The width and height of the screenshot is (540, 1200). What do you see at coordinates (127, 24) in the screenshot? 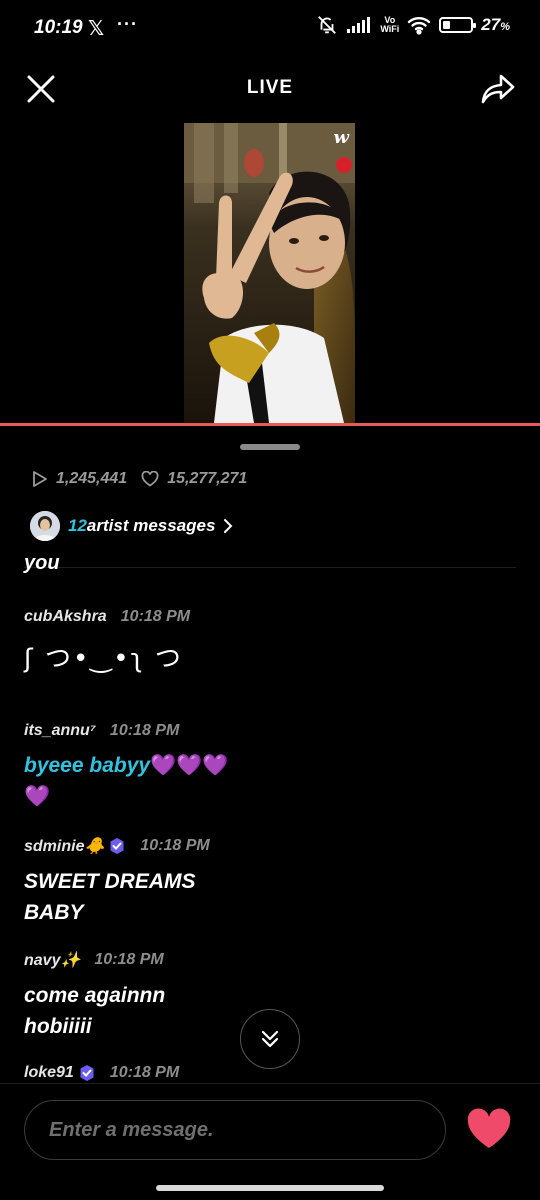
I see `more-notifications-icon: ···` at bounding box center [127, 24].